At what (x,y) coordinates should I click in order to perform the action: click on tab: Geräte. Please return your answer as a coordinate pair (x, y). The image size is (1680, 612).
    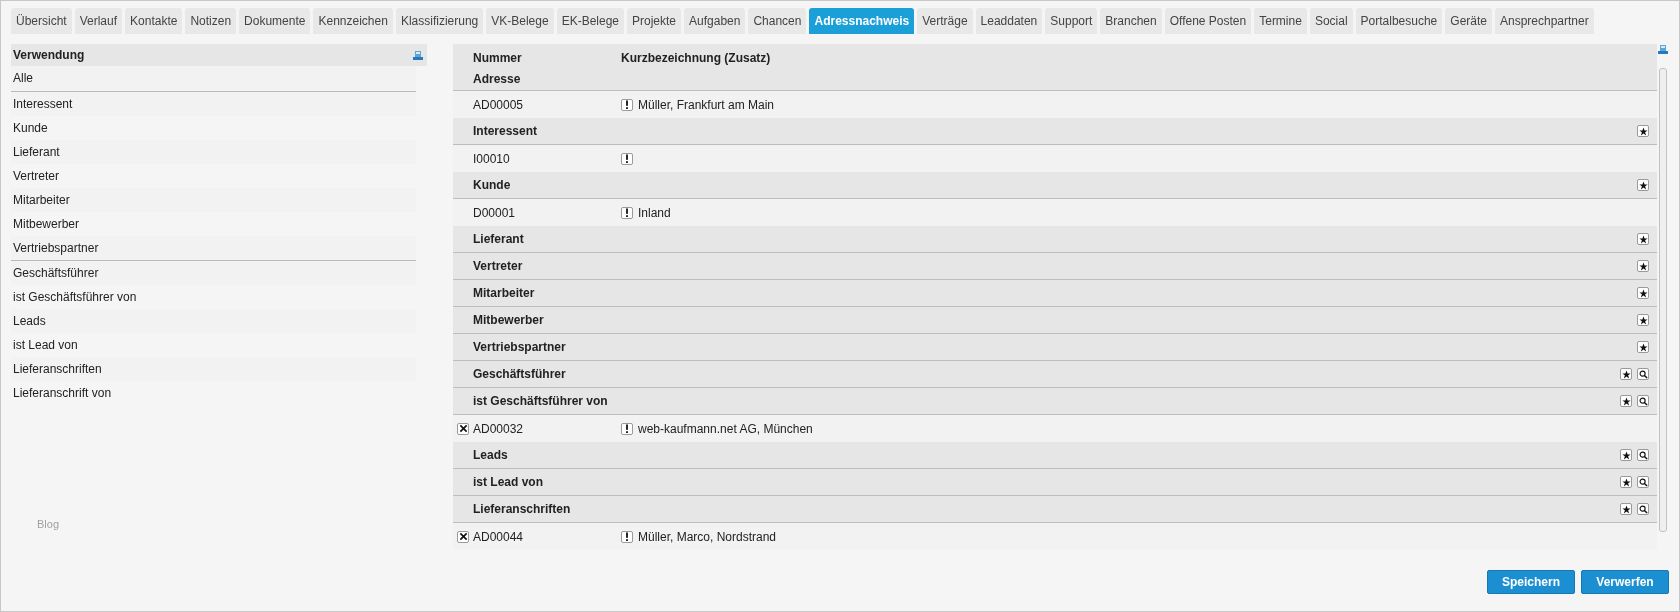
    Looking at the image, I should click on (1468, 21).